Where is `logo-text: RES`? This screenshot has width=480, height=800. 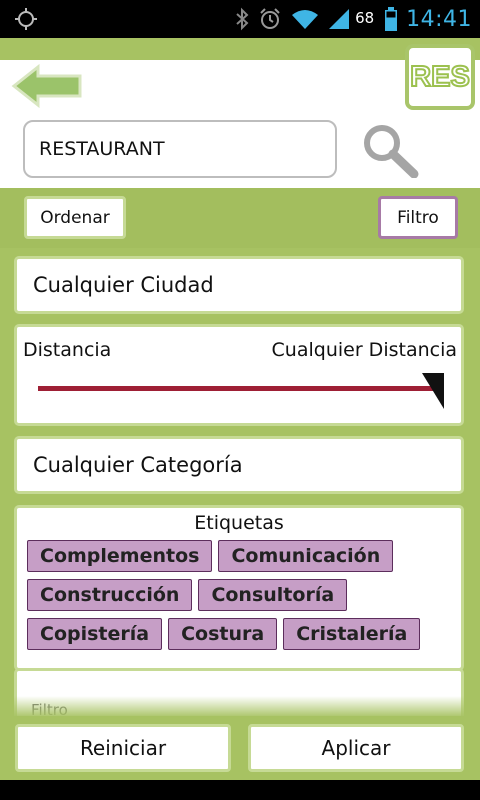 logo-text: RES is located at coordinates (440, 77).